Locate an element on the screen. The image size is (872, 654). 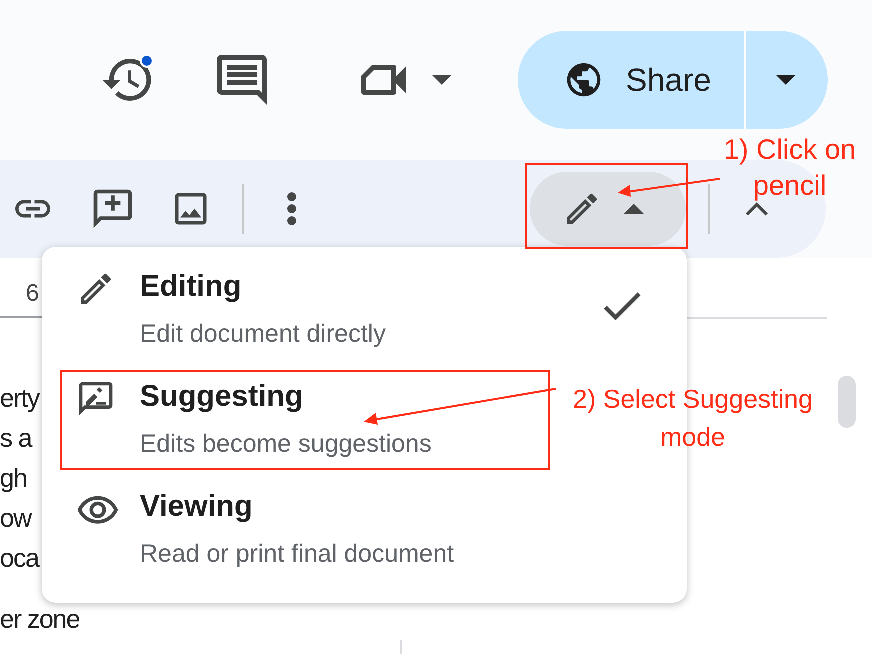
document-text: erty is located at coordinates (20, 398).